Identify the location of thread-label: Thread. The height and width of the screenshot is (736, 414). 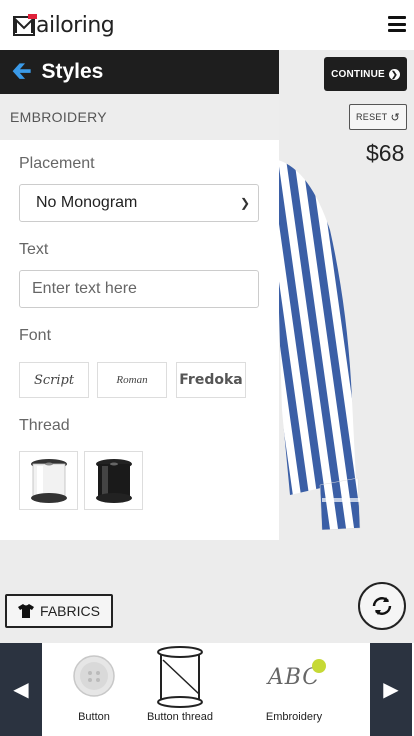
(44, 425).